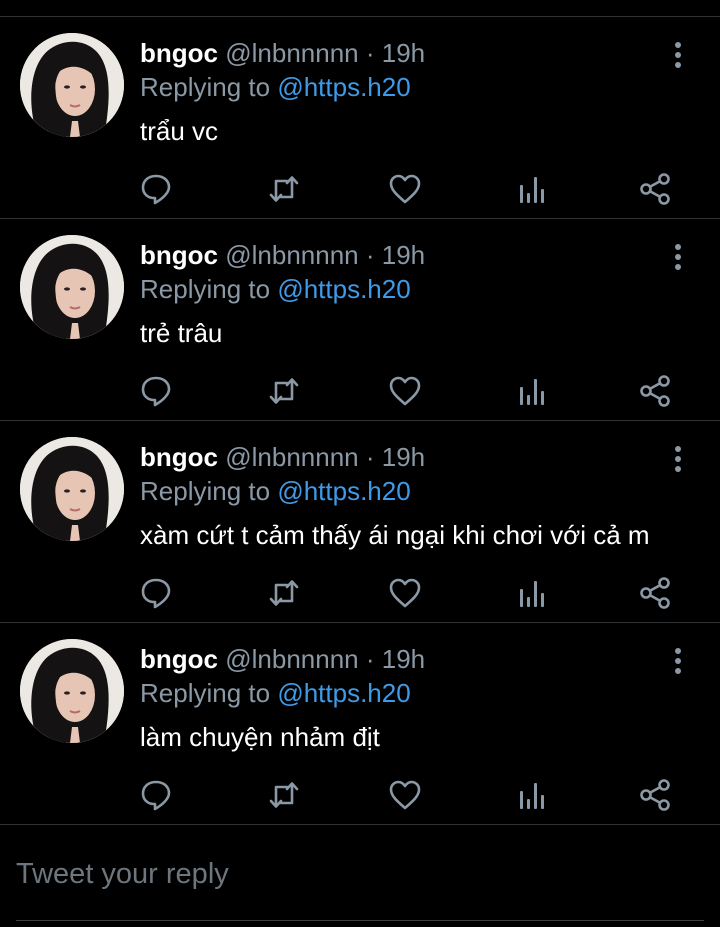 Image resolution: width=720 pixels, height=927 pixels. Describe the element at coordinates (360, 920) in the screenshot. I see `reply-input-underline` at that location.